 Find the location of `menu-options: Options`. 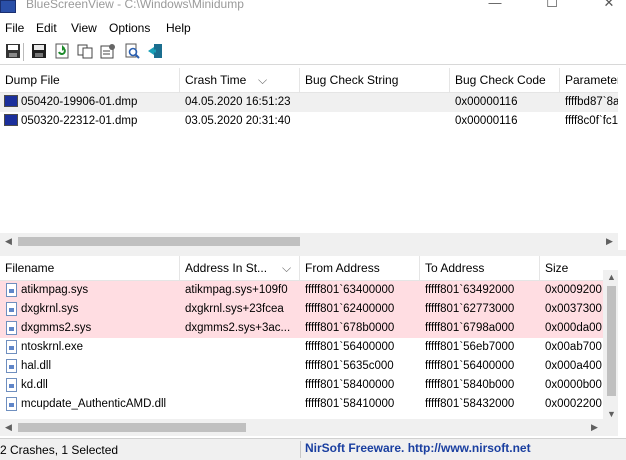

menu-options: Options is located at coordinates (129, 28).